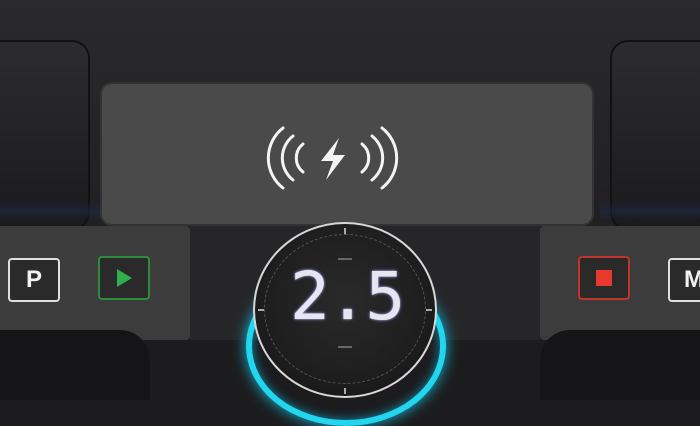 Image resolution: width=700 pixels, height=426 pixels. Describe the element at coordinates (620, 365) in the screenshot. I see `right-lower-housing` at that location.